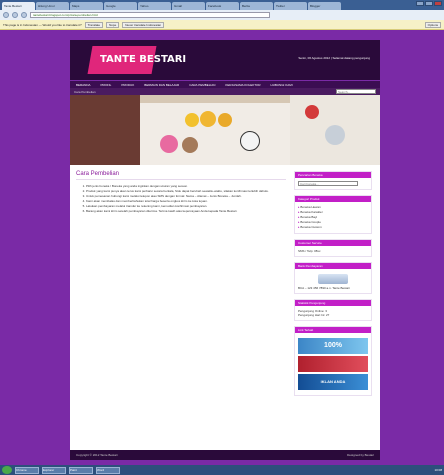 Image resolution: width=444 pixels, height=475 pixels. Describe the element at coordinates (27, 470) in the screenshot. I see `taskbar-item: Chrome` at that location.